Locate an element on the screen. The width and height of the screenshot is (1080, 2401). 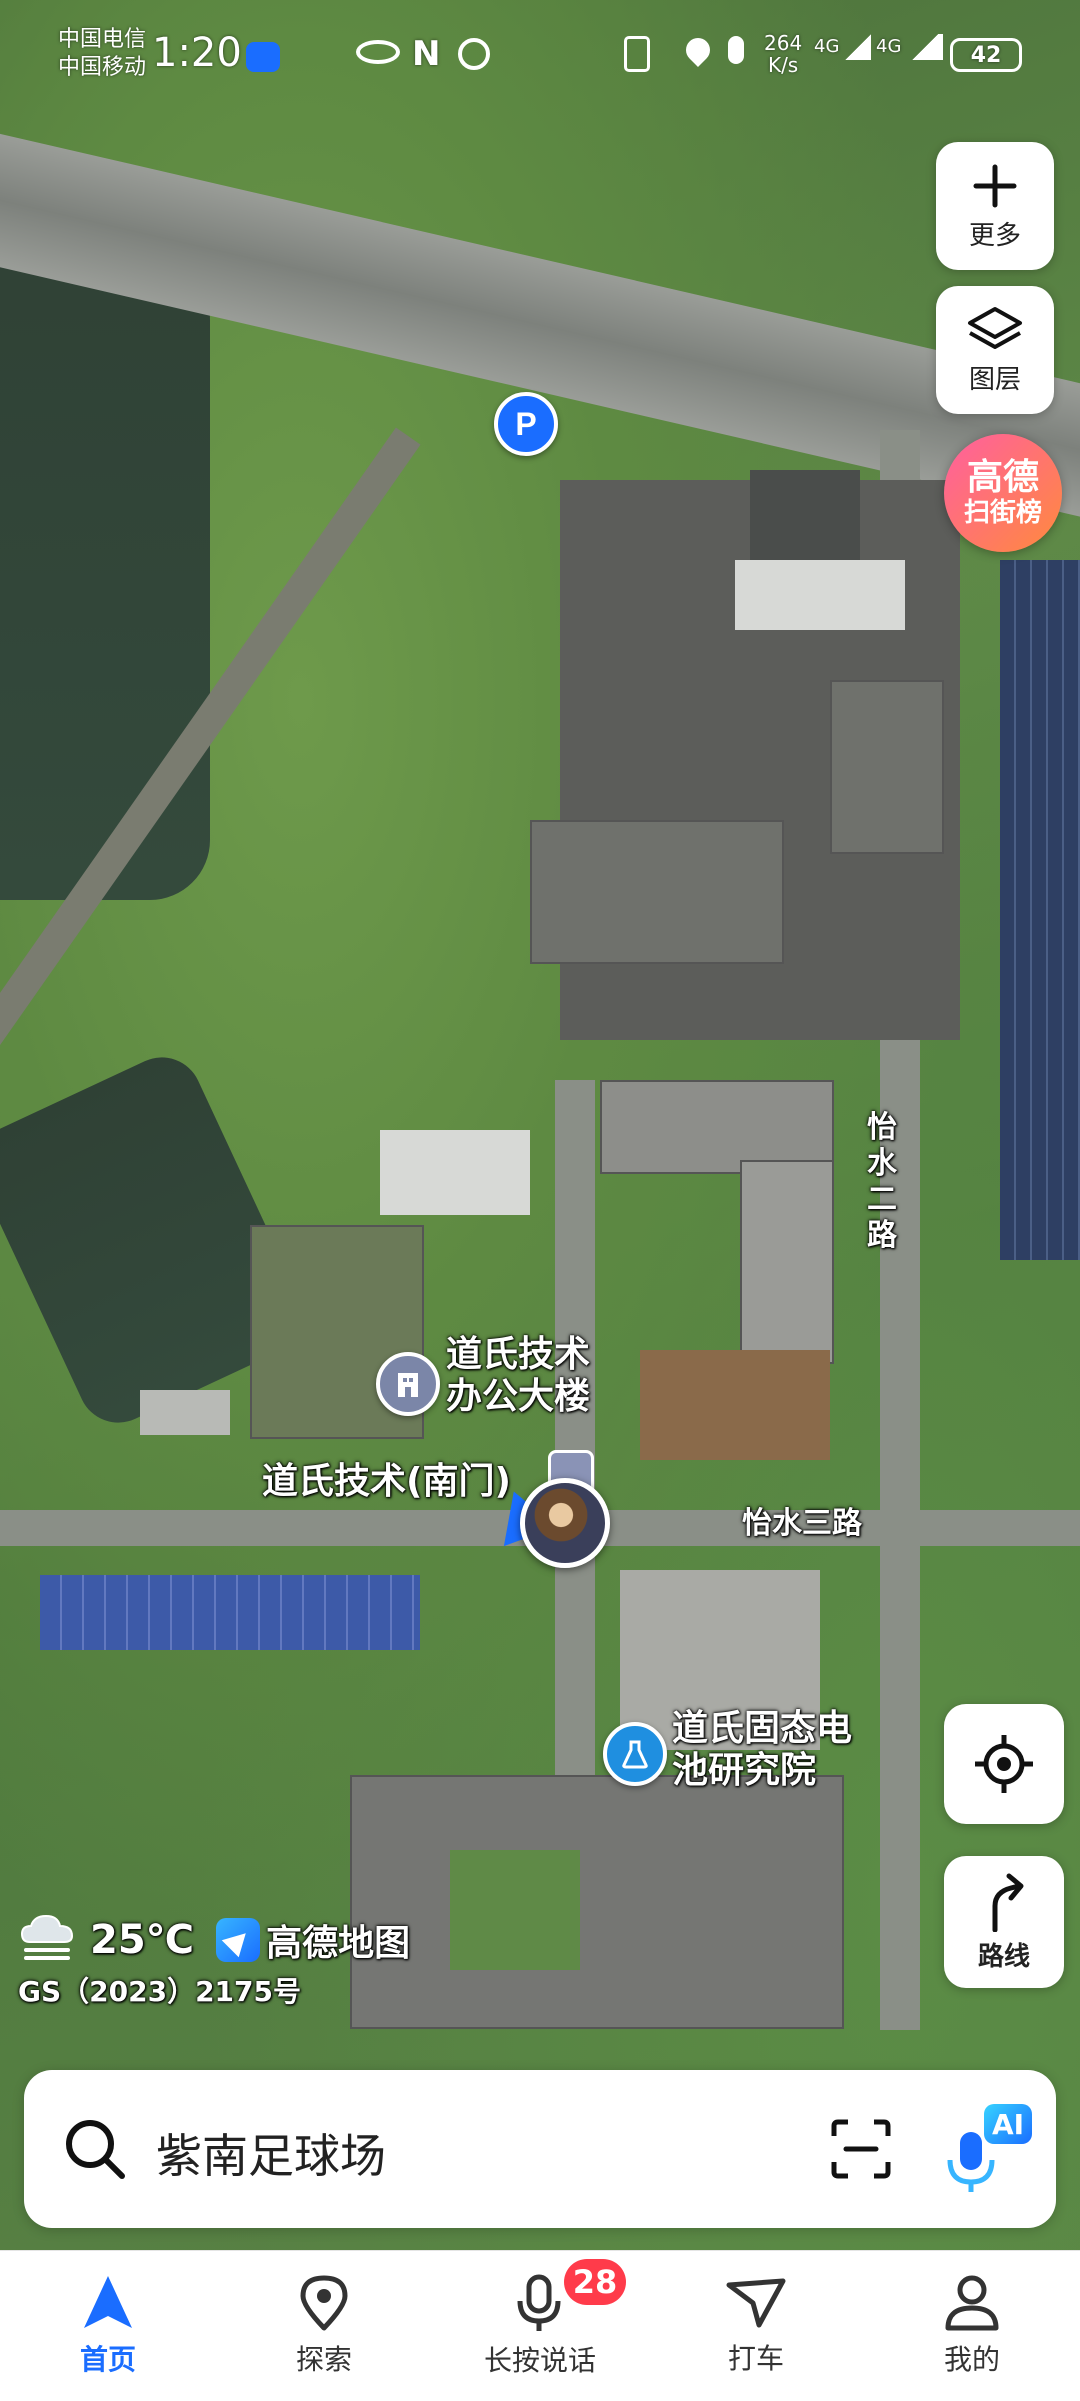
street-rank-button: 高德 扫街榜 is located at coordinates (1003, 493).